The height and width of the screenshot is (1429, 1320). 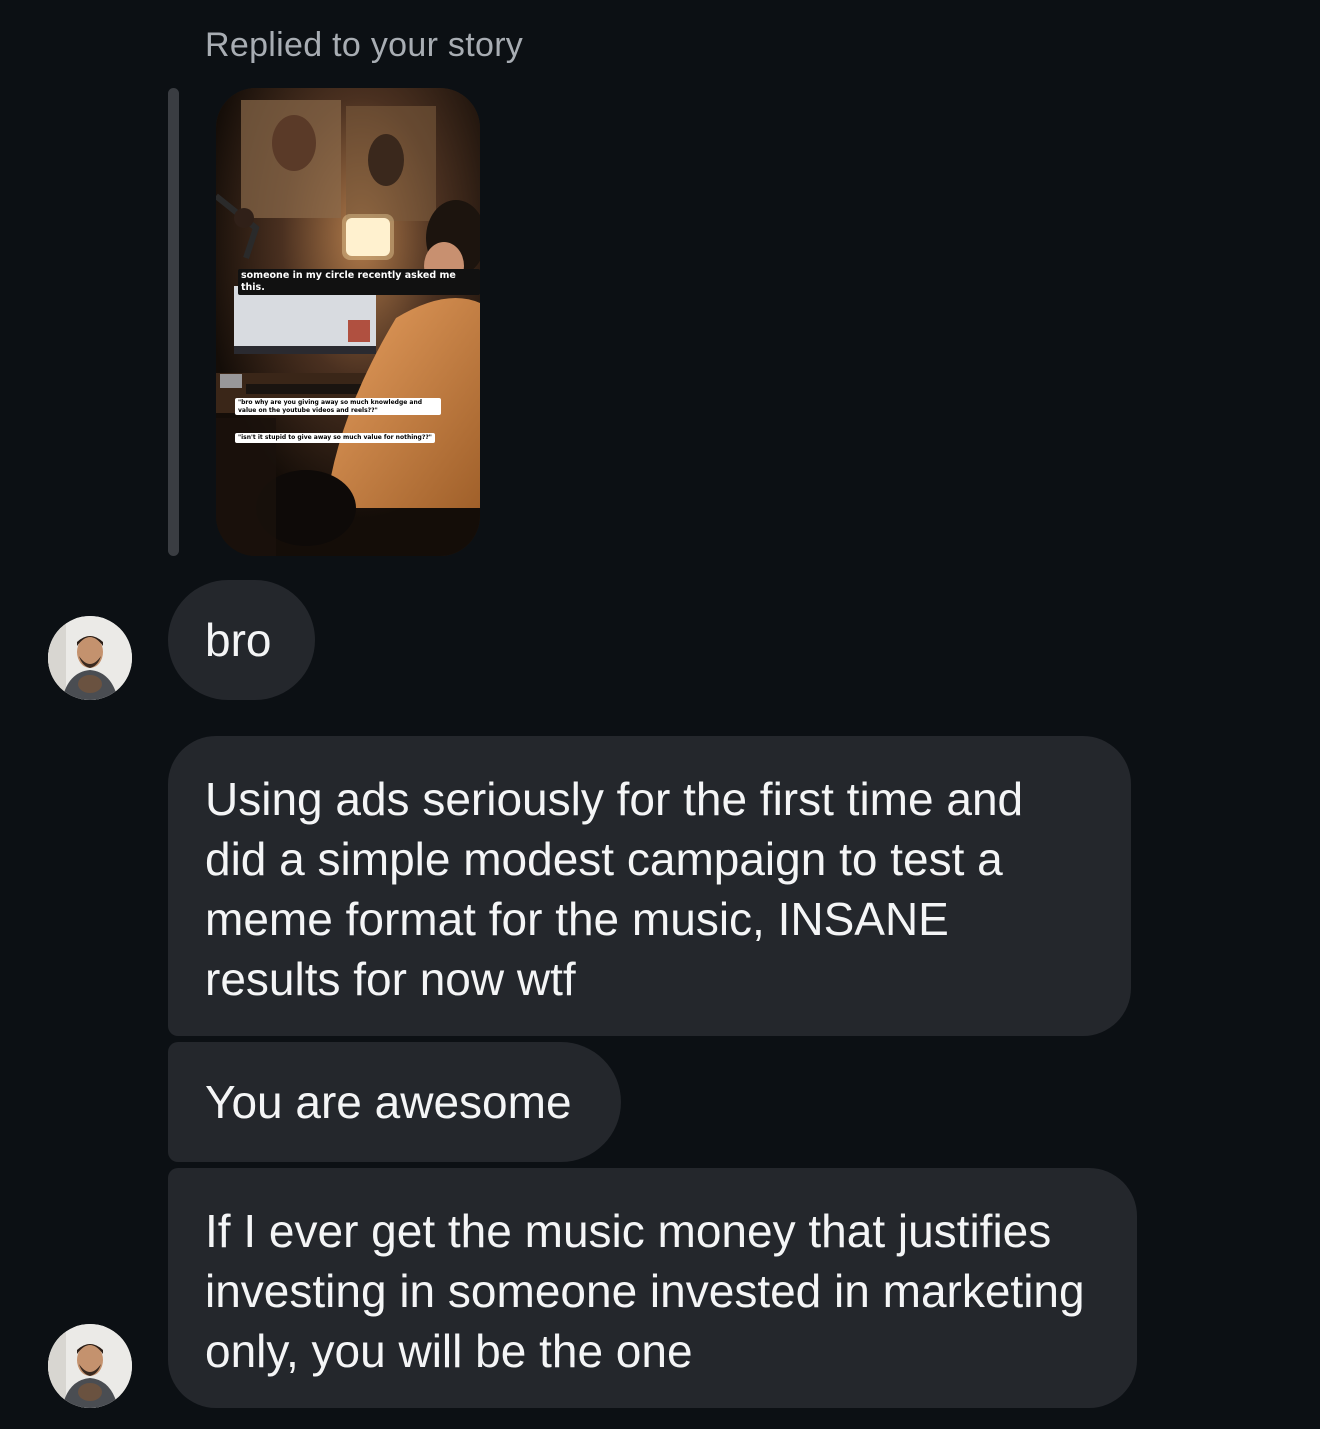 What do you see at coordinates (364, 45) in the screenshot?
I see `story-reply-label: Replied to your story` at bounding box center [364, 45].